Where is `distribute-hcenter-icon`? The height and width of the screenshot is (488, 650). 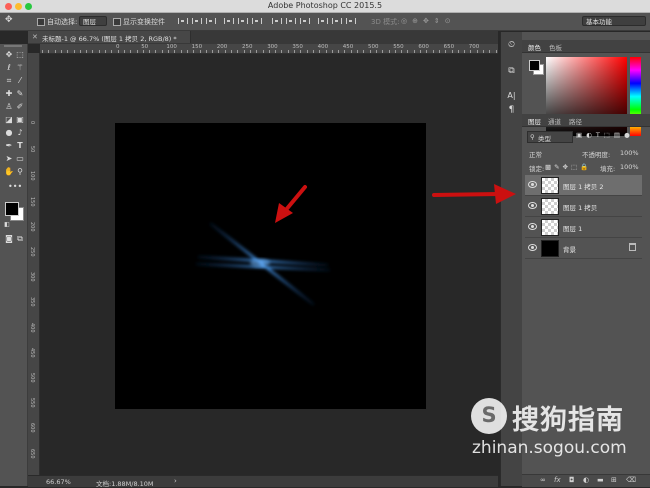 distribute-hcenter-icon is located at coordinates (337, 21).